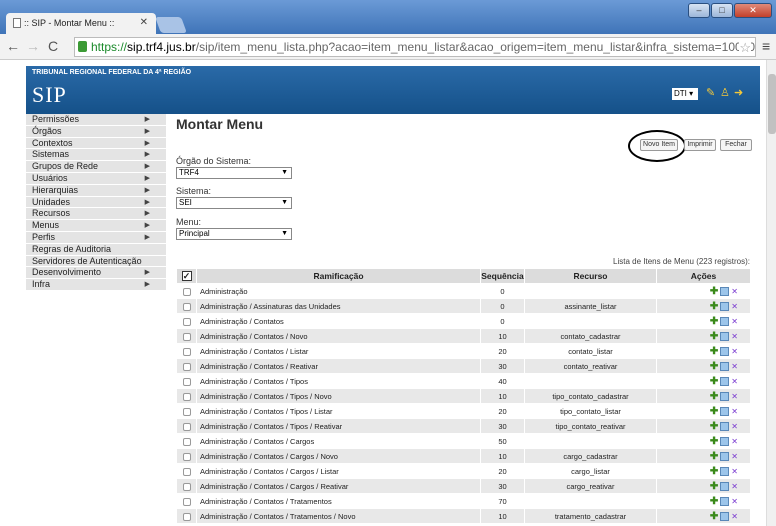  I want to click on maximize-button: □, so click(722, 10).